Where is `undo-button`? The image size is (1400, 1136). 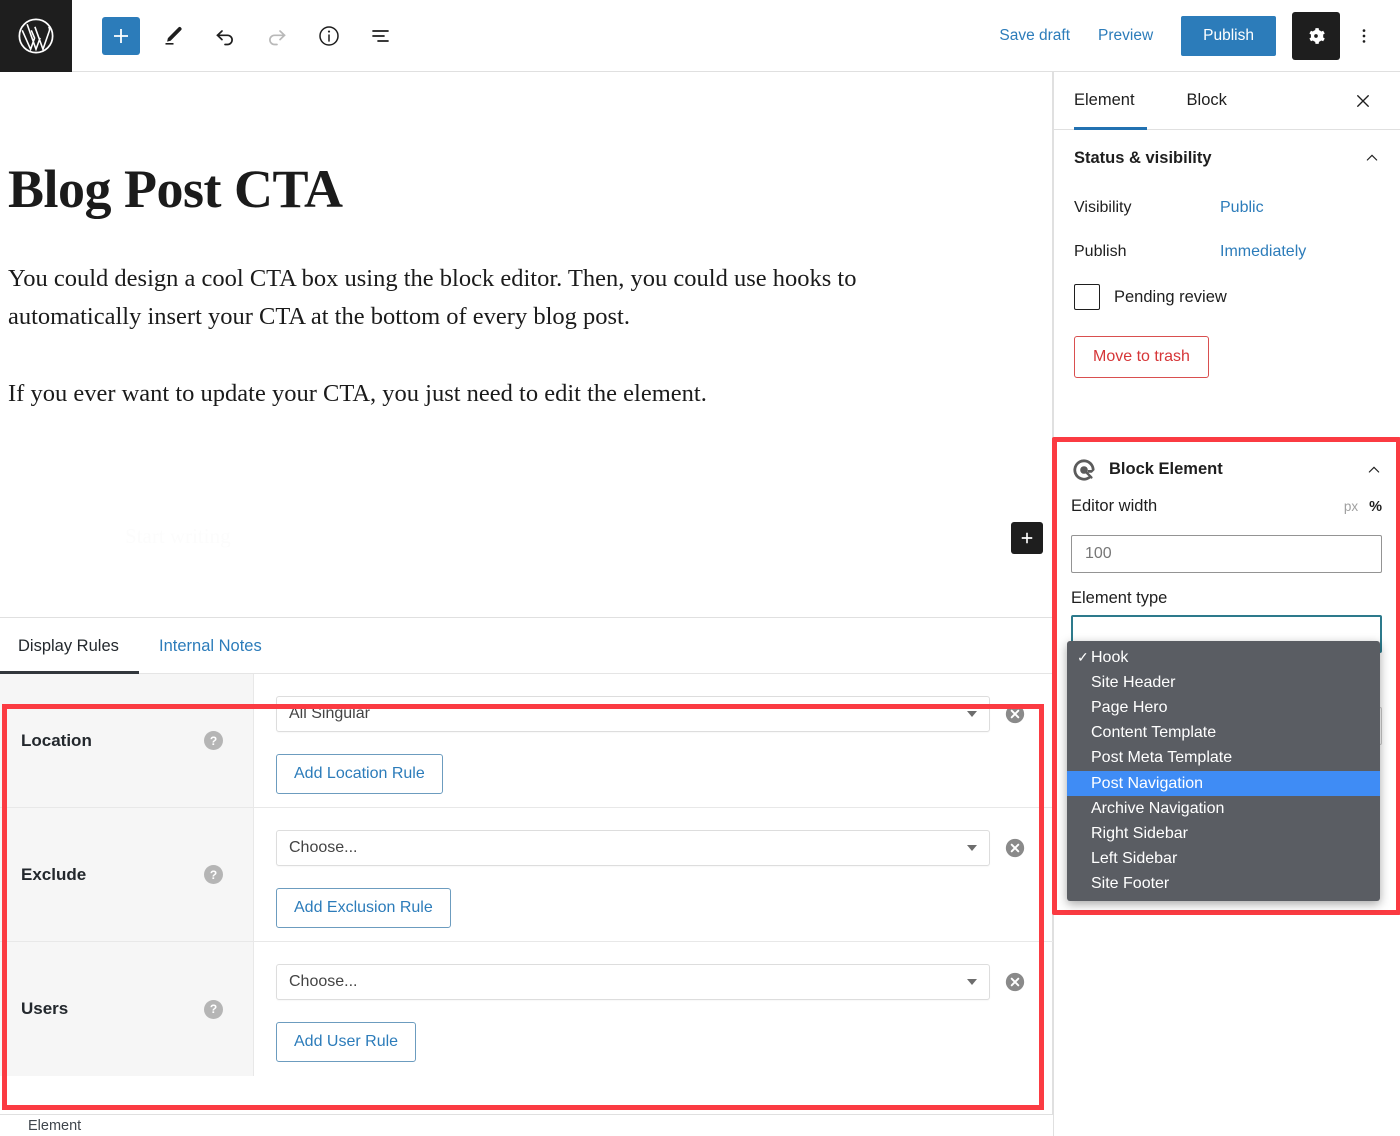 undo-button is located at coordinates (225, 36).